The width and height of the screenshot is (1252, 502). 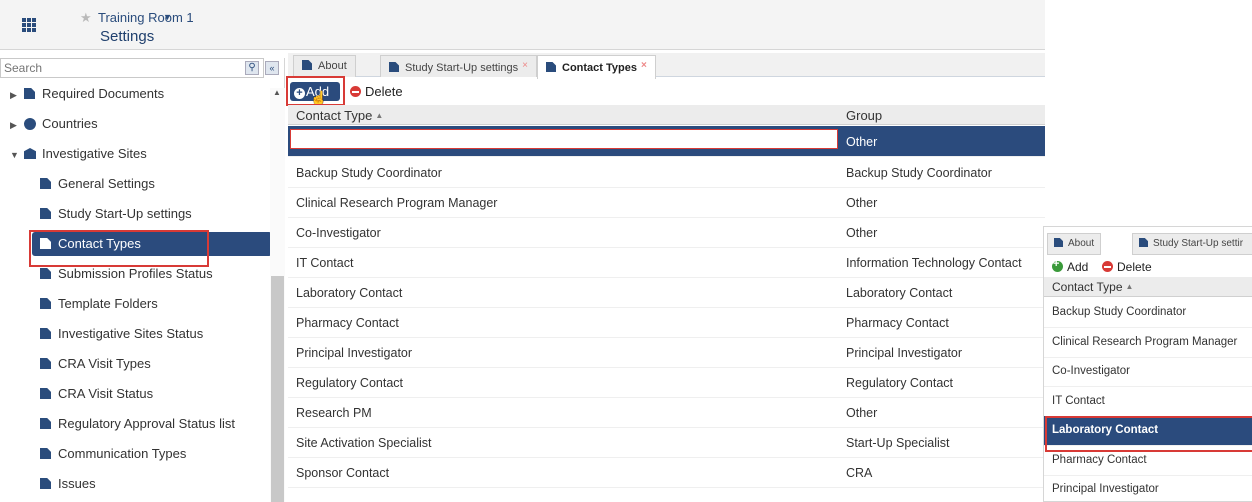 What do you see at coordinates (666, 232) in the screenshot?
I see `table-row: Co-Investigator Other` at bounding box center [666, 232].